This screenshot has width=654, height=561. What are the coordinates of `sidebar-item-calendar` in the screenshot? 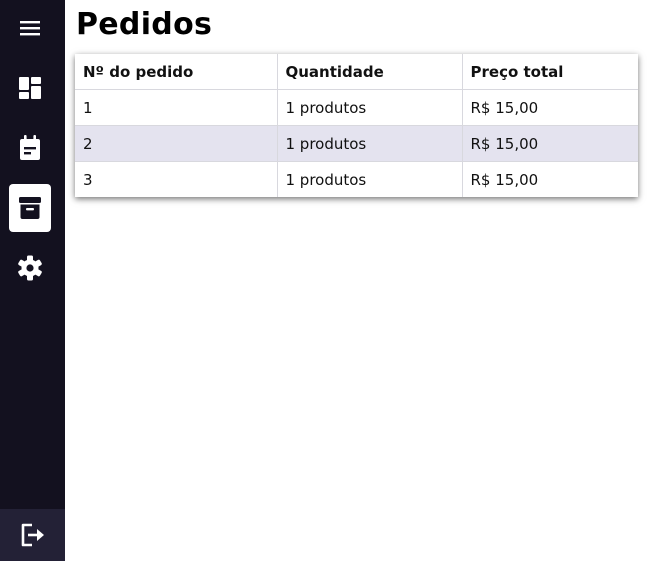 It's located at (30, 148).